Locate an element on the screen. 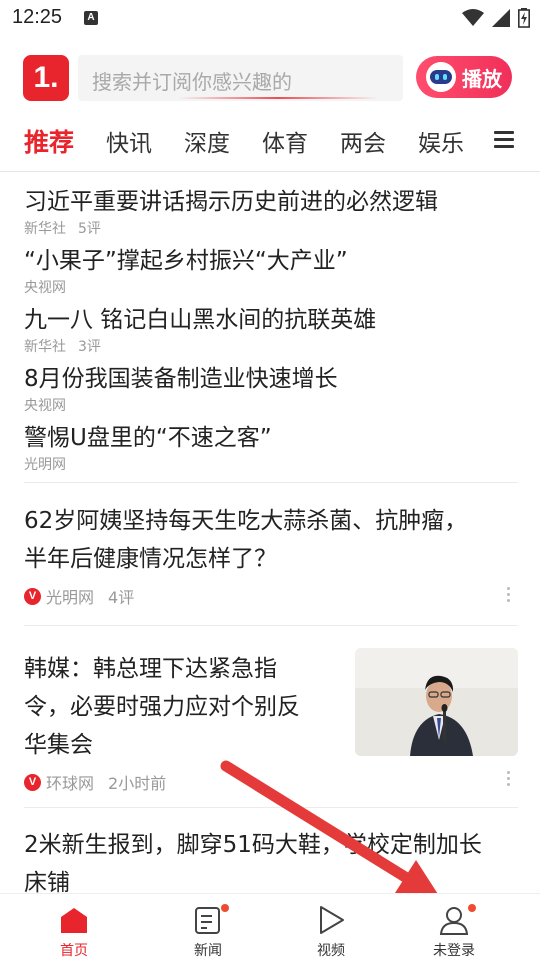  tab-flash: 快讯 is located at coordinates (129, 141).